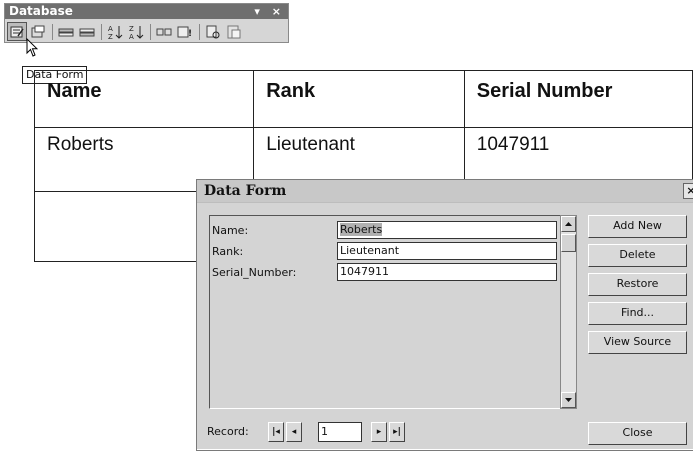 Image resolution: width=693 pixels, height=451 pixels. I want to click on next-record-icon: ▸, so click(379, 432).